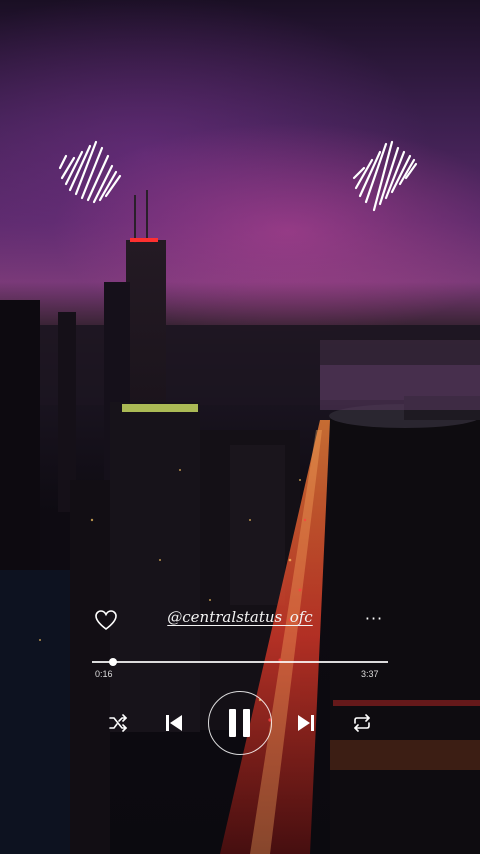  What do you see at coordinates (306, 723) in the screenshot?
I see `skip-next-icon` at bounding box center [306, 723].